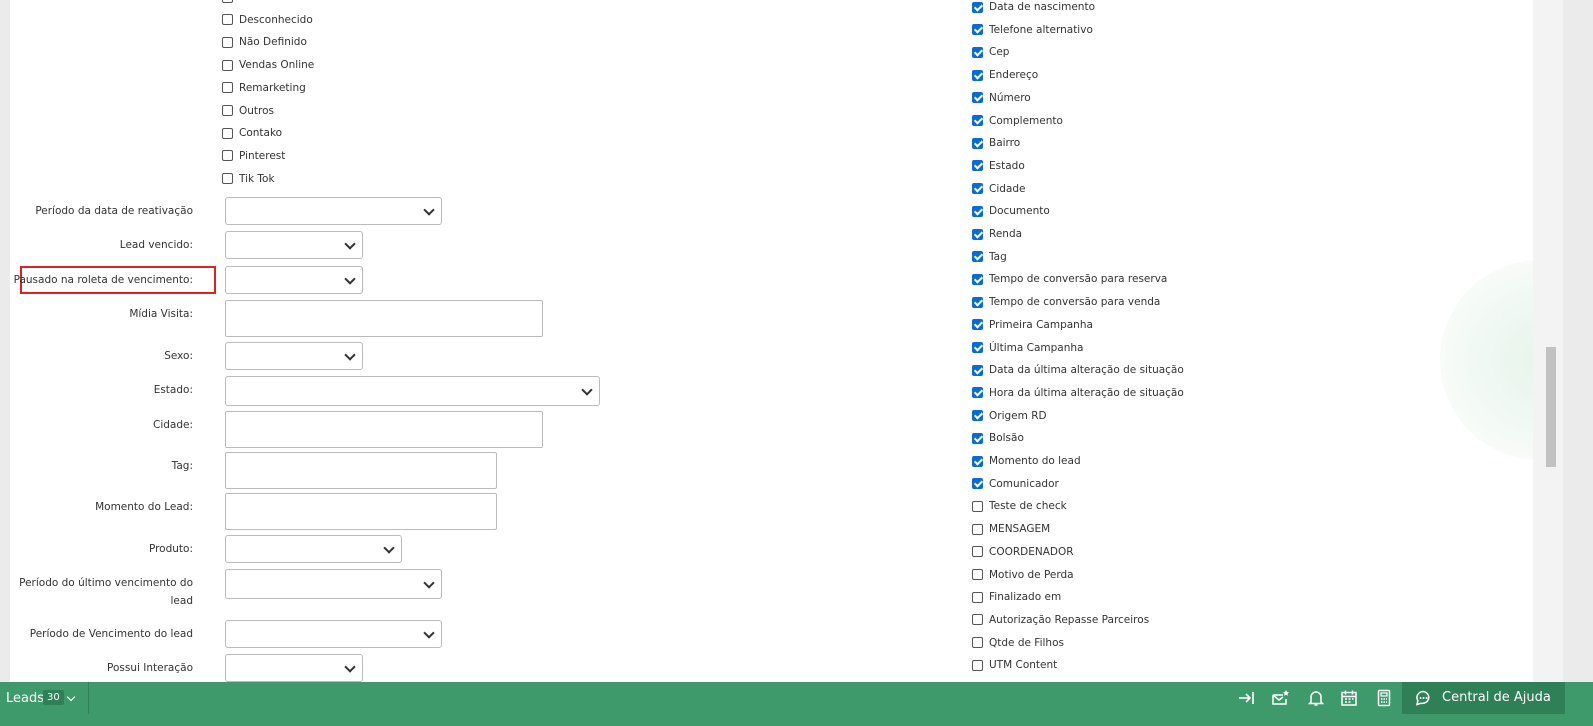 This screenshot has width=1593, height=726. Describe the element at coordinates (248, 111) in the screenshot. I see `checkbox-row: Outros` at that location.